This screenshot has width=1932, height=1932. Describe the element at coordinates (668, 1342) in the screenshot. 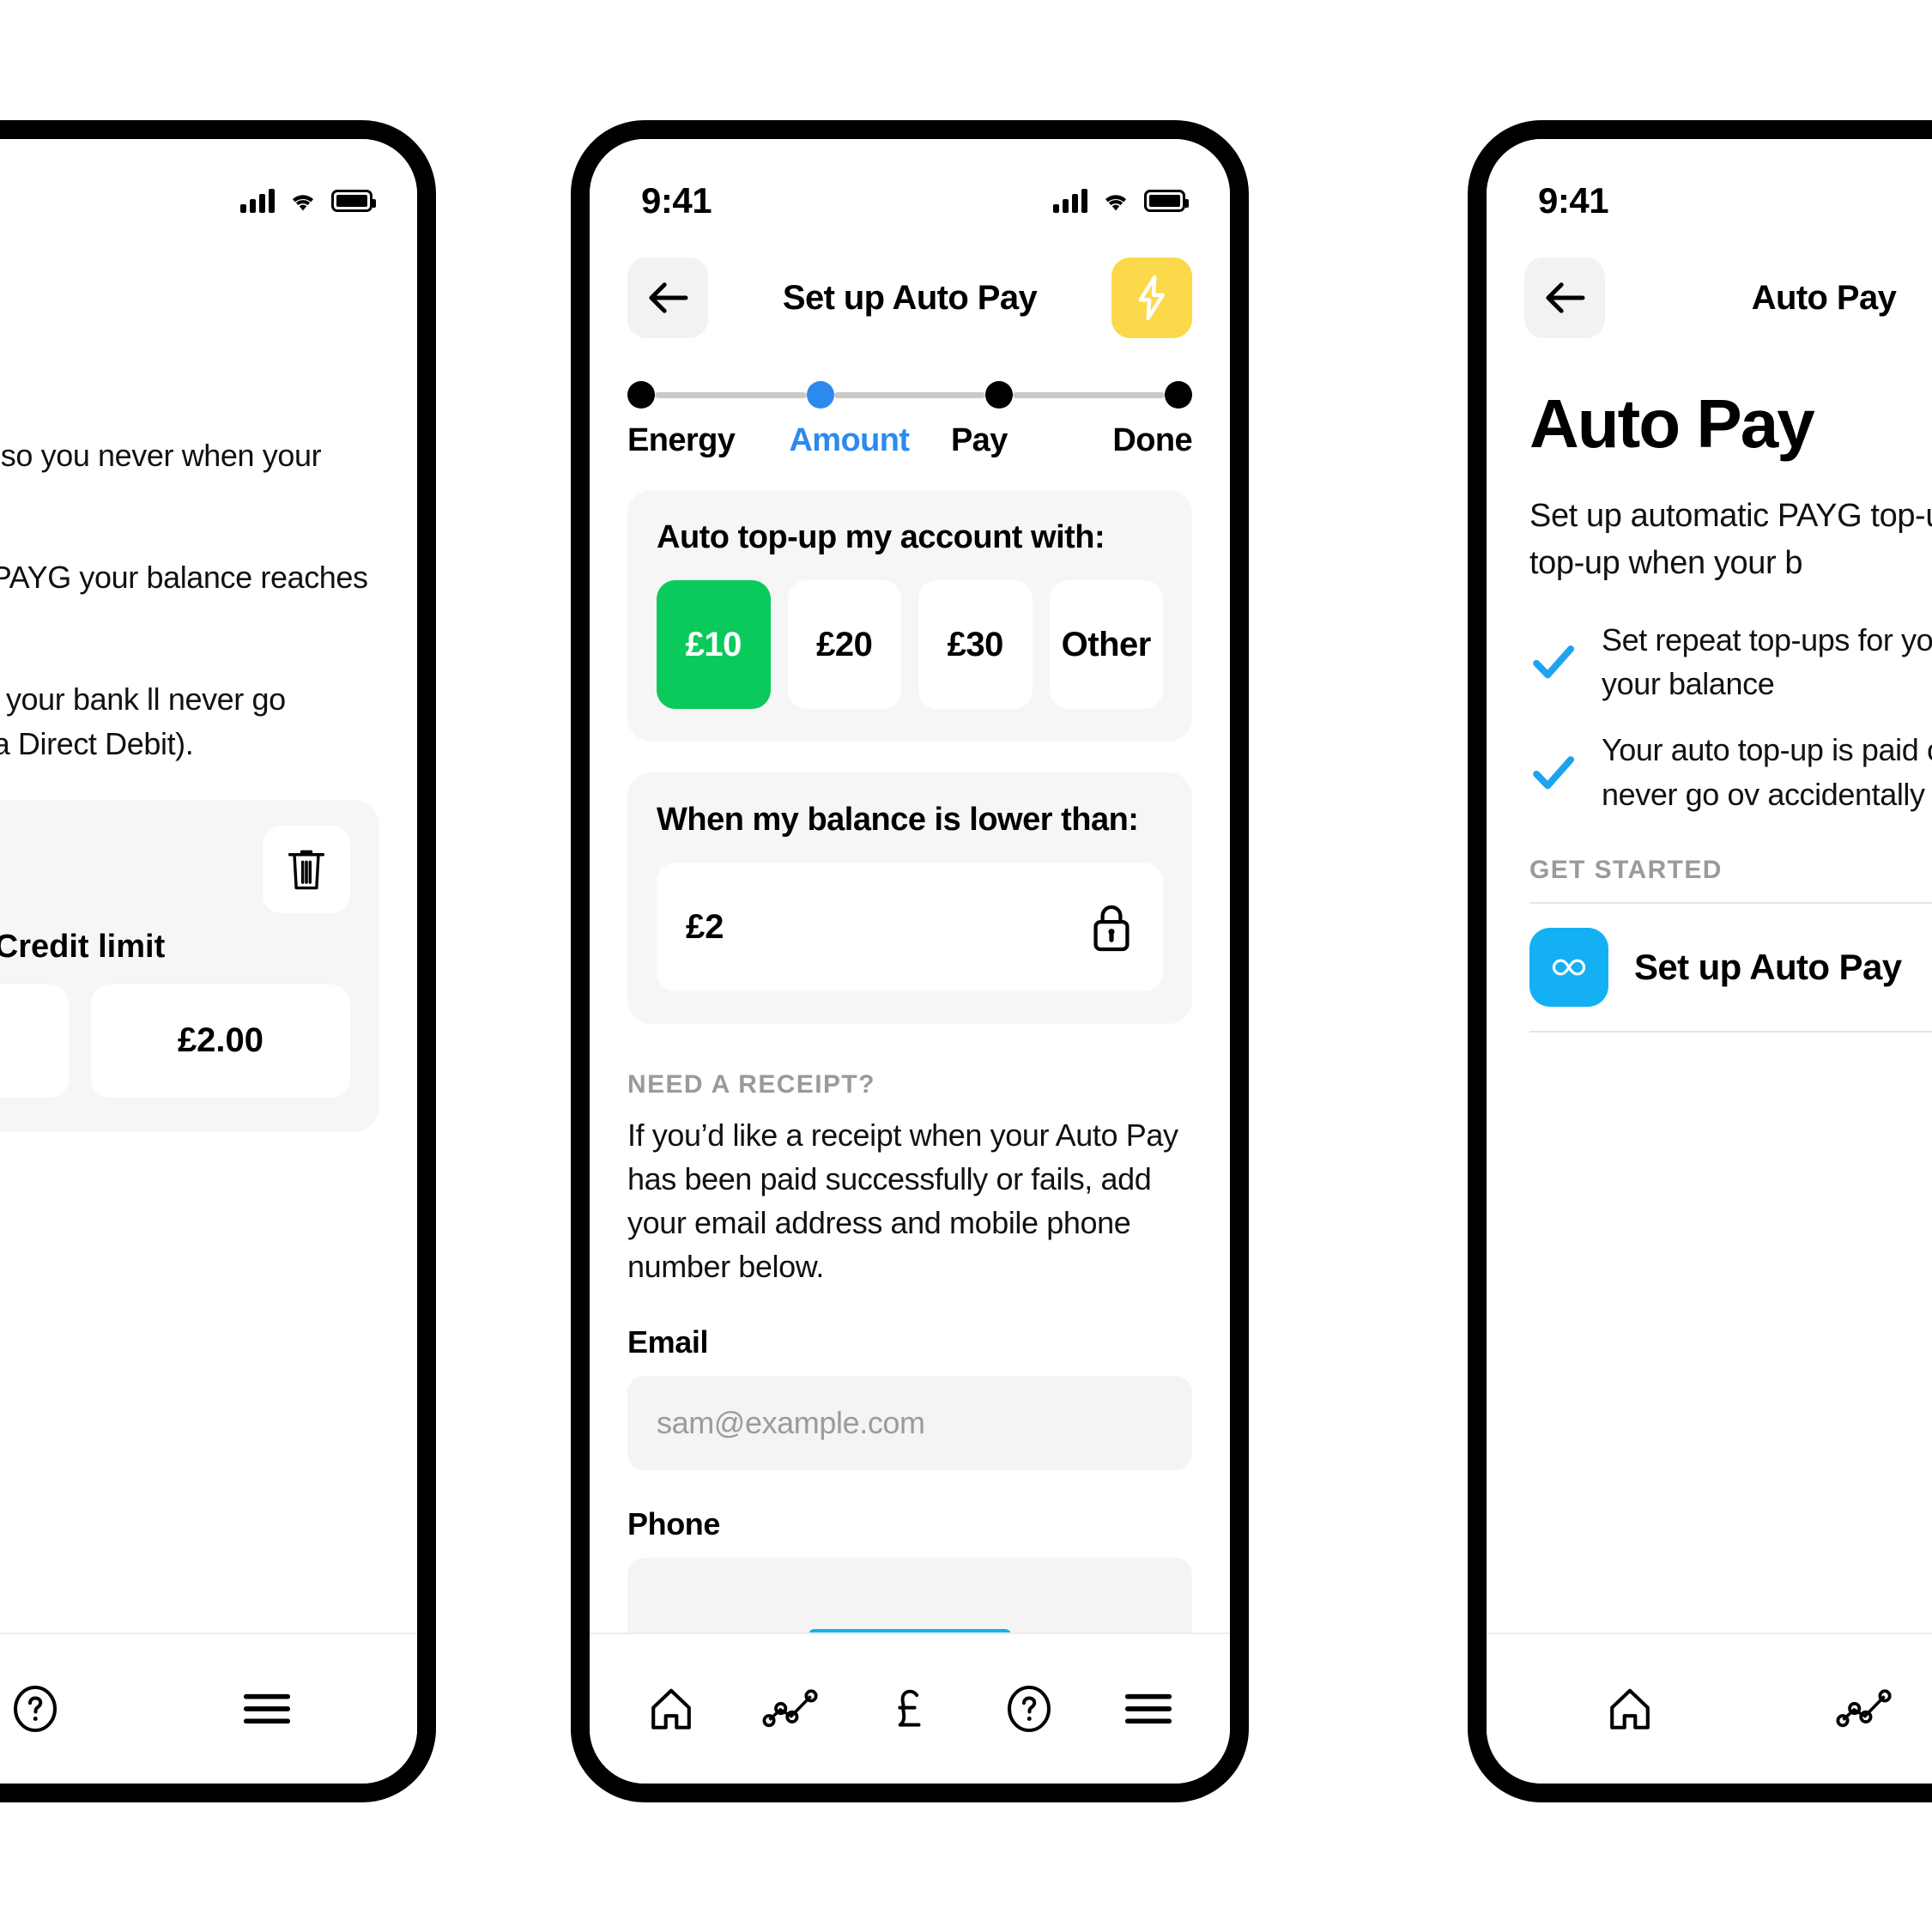

I see `email-label: Email` at that location.